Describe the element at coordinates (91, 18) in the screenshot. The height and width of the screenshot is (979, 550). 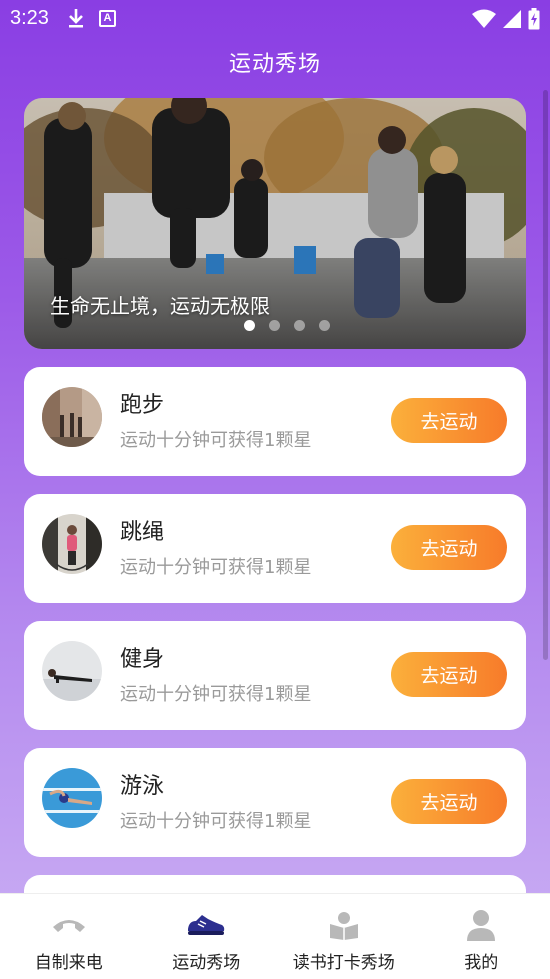
I see `status-left-icons: A` at that location.